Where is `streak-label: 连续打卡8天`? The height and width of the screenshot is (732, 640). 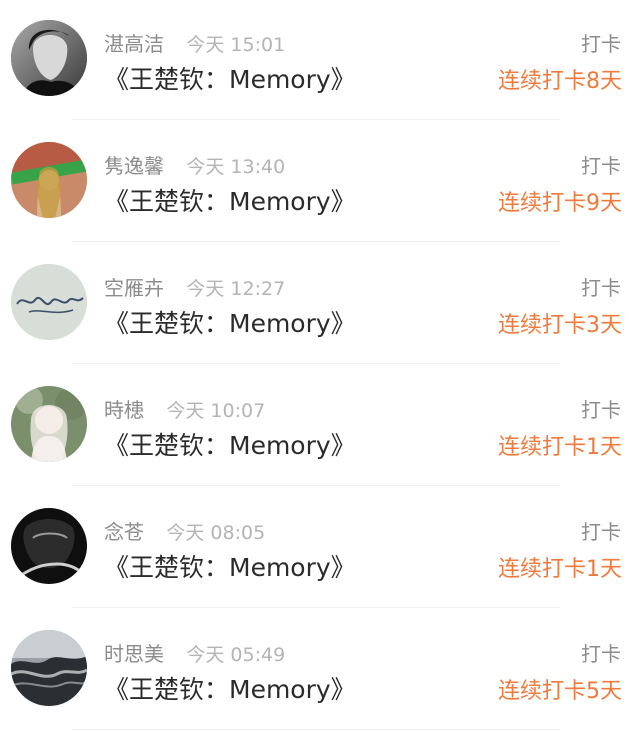
streak-label: 连续打卡8天 is located at coordinates (560, 81).